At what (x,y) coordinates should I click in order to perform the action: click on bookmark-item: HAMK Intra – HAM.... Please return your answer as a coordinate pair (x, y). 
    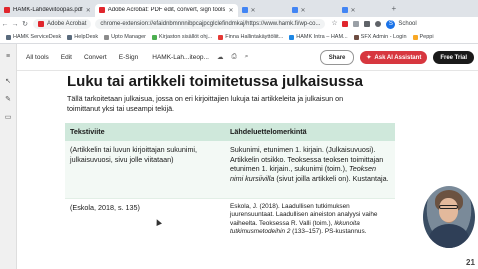
    Looking at the image, I should click on (318, 37).